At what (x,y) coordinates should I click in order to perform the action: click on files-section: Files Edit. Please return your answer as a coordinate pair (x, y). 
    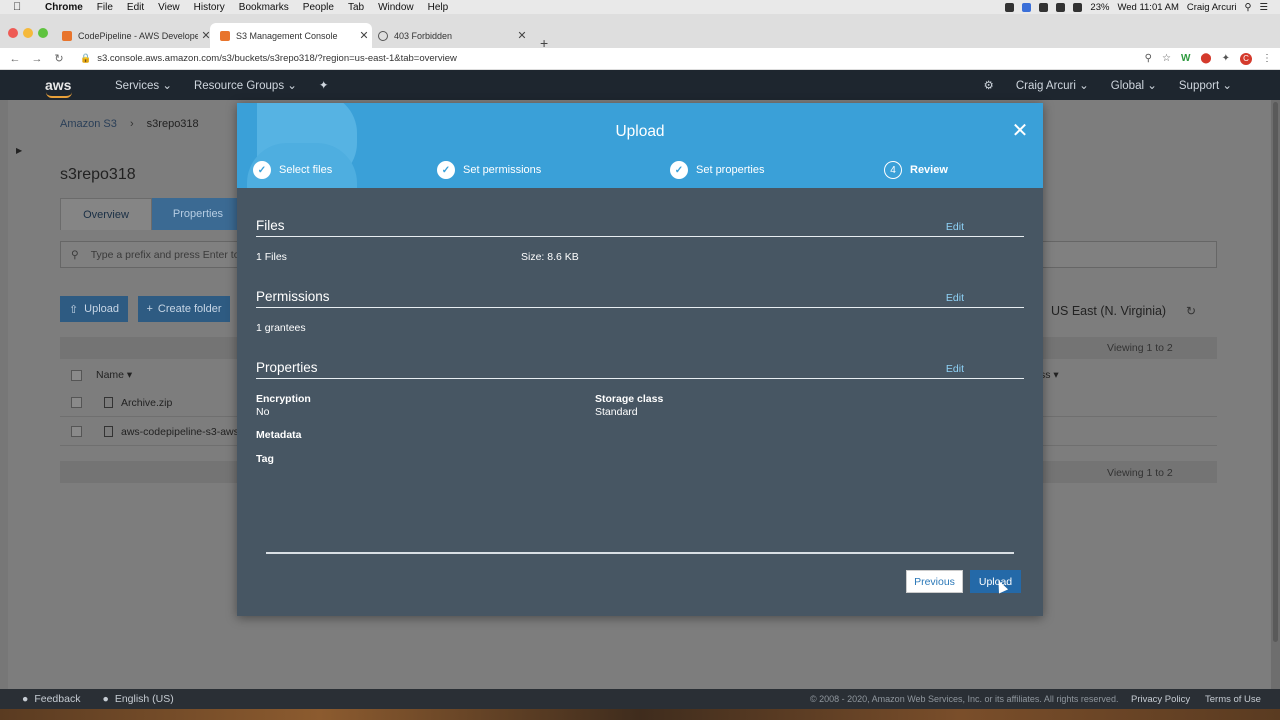
    Looking at the image, I should click on (640, 227).